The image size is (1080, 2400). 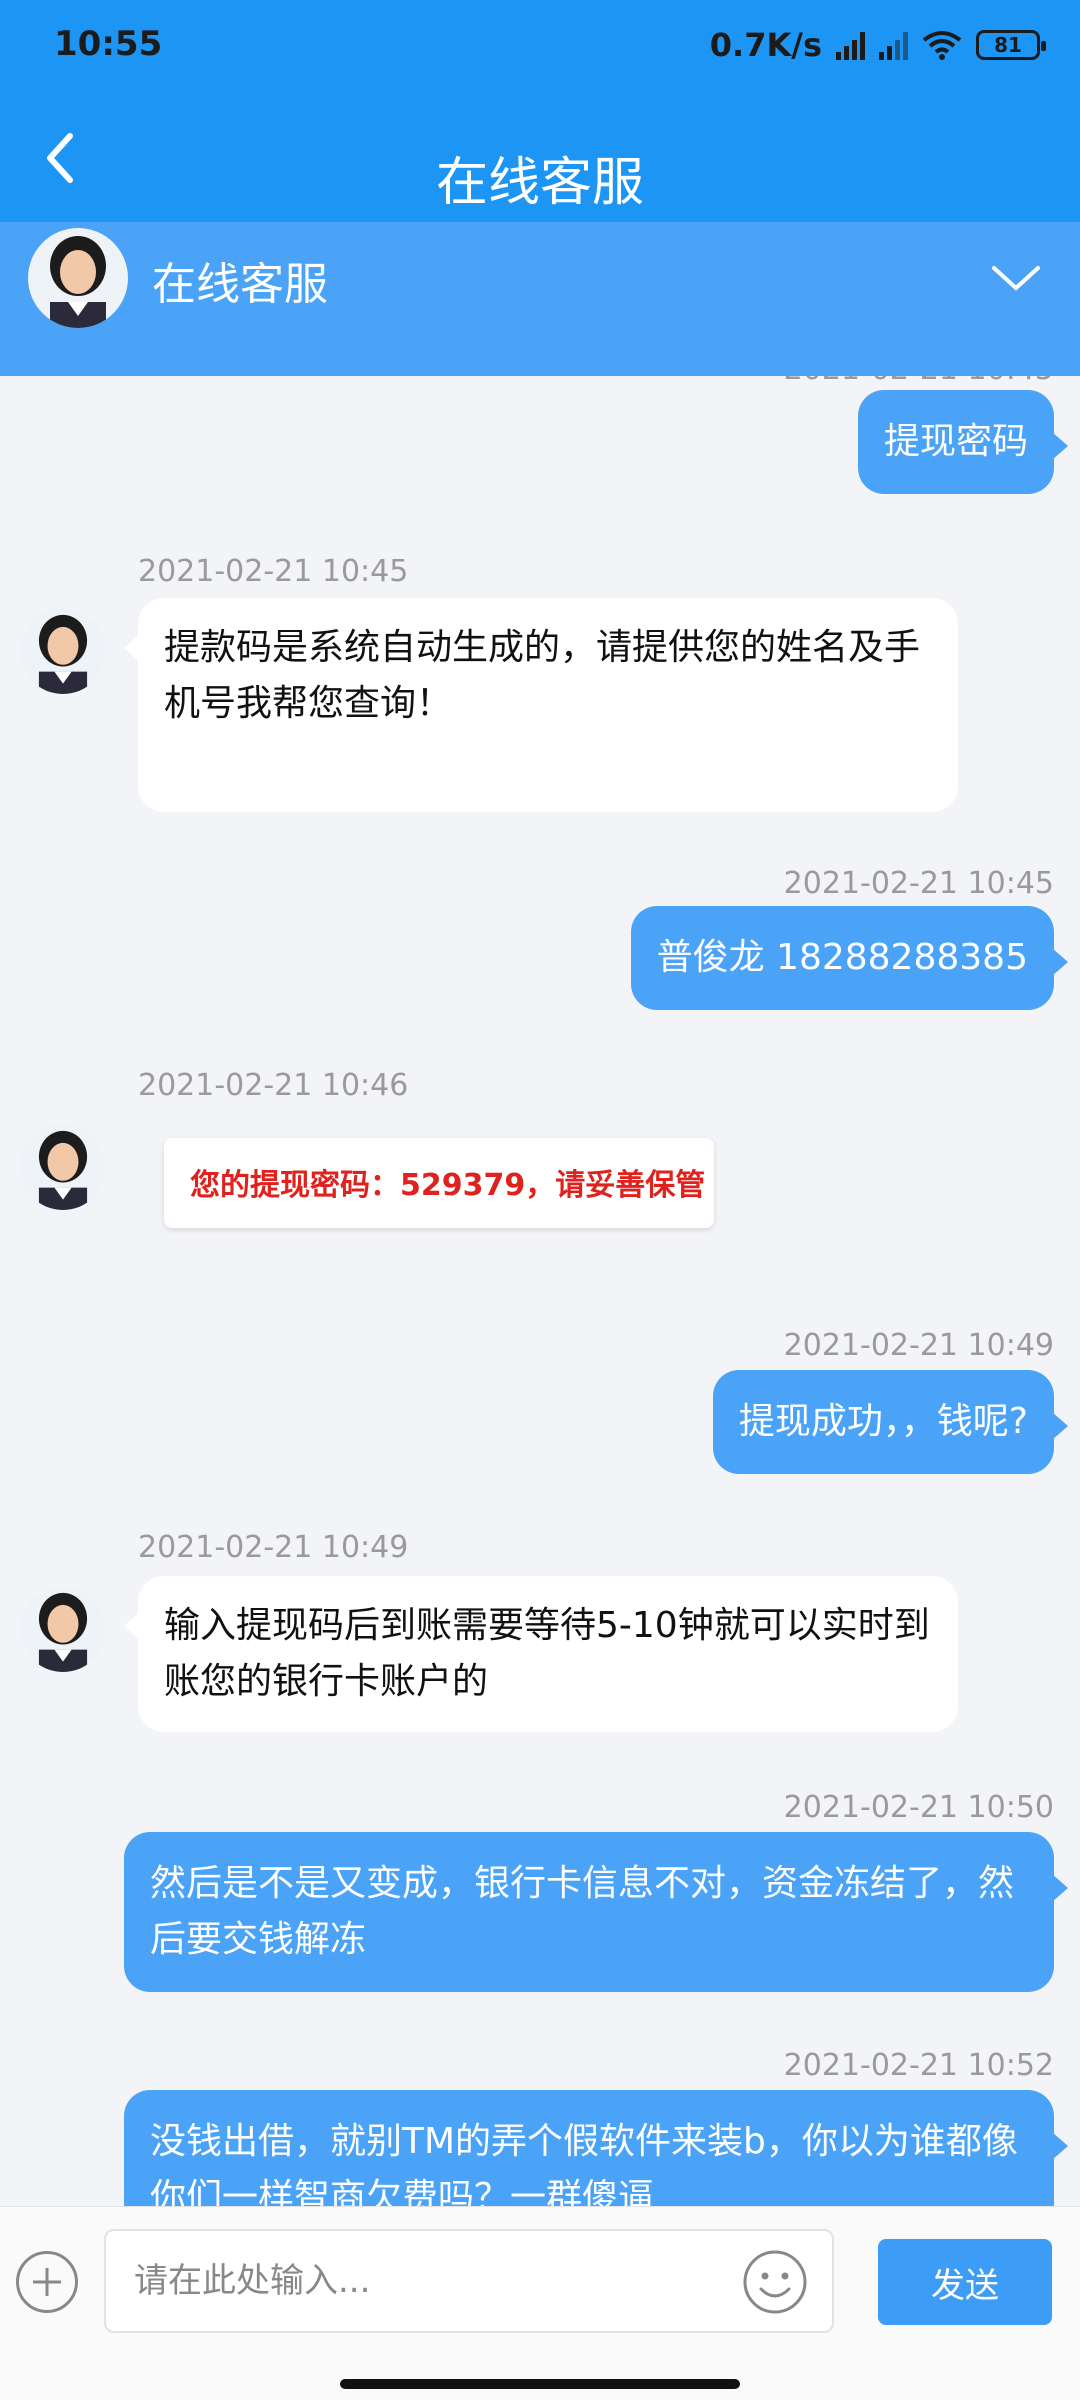 I want to click on input-bar: 发送, so click(x=540, y=2303).